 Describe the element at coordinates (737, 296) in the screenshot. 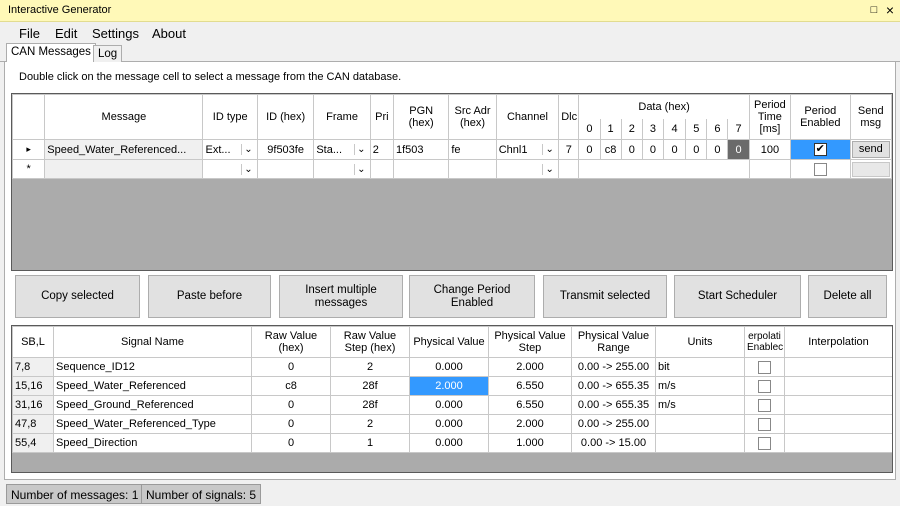

I see `start-scheduler-button: Start Scheduler` at that location.